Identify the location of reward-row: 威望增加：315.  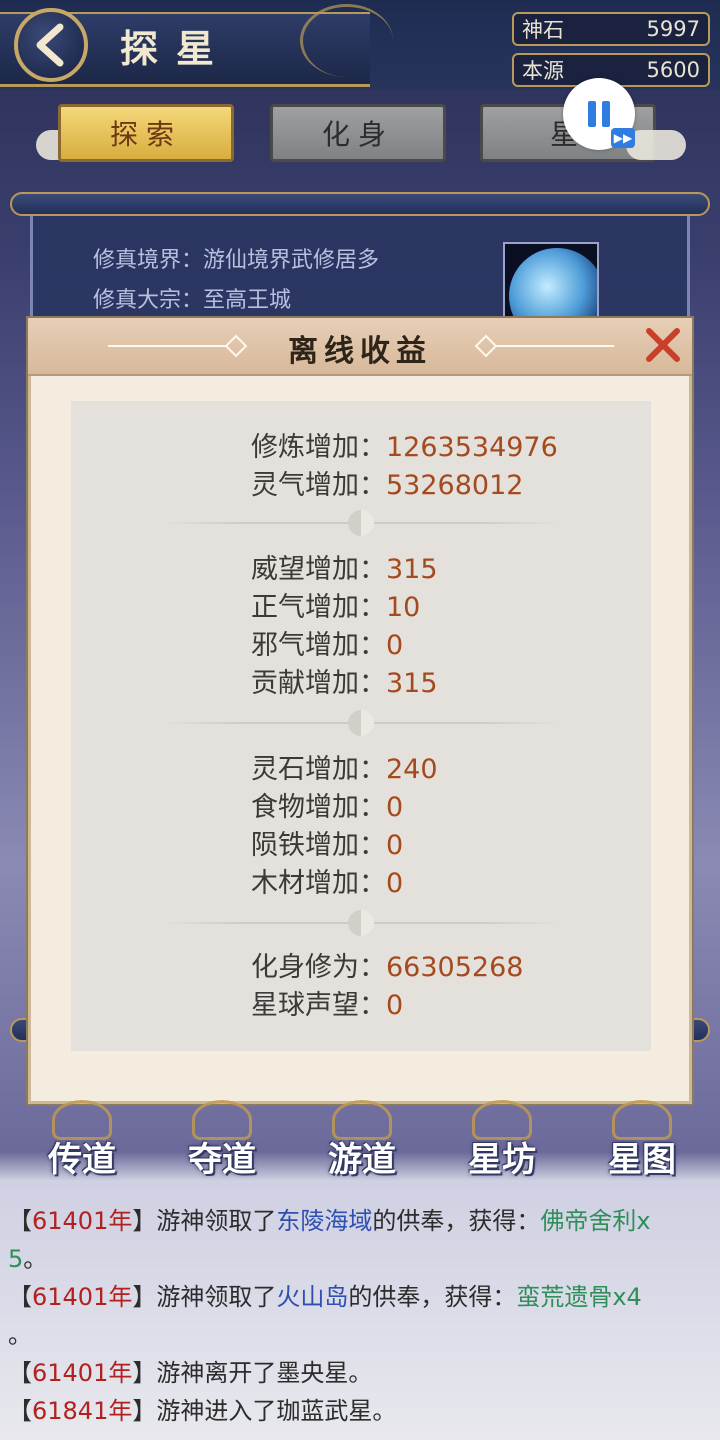
(344, 566).